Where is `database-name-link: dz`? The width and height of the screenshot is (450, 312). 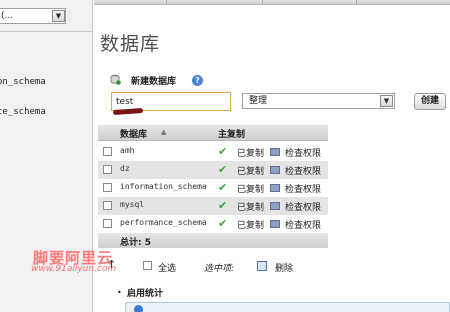
database-name-link: dz is located at coordinates (125, 168).